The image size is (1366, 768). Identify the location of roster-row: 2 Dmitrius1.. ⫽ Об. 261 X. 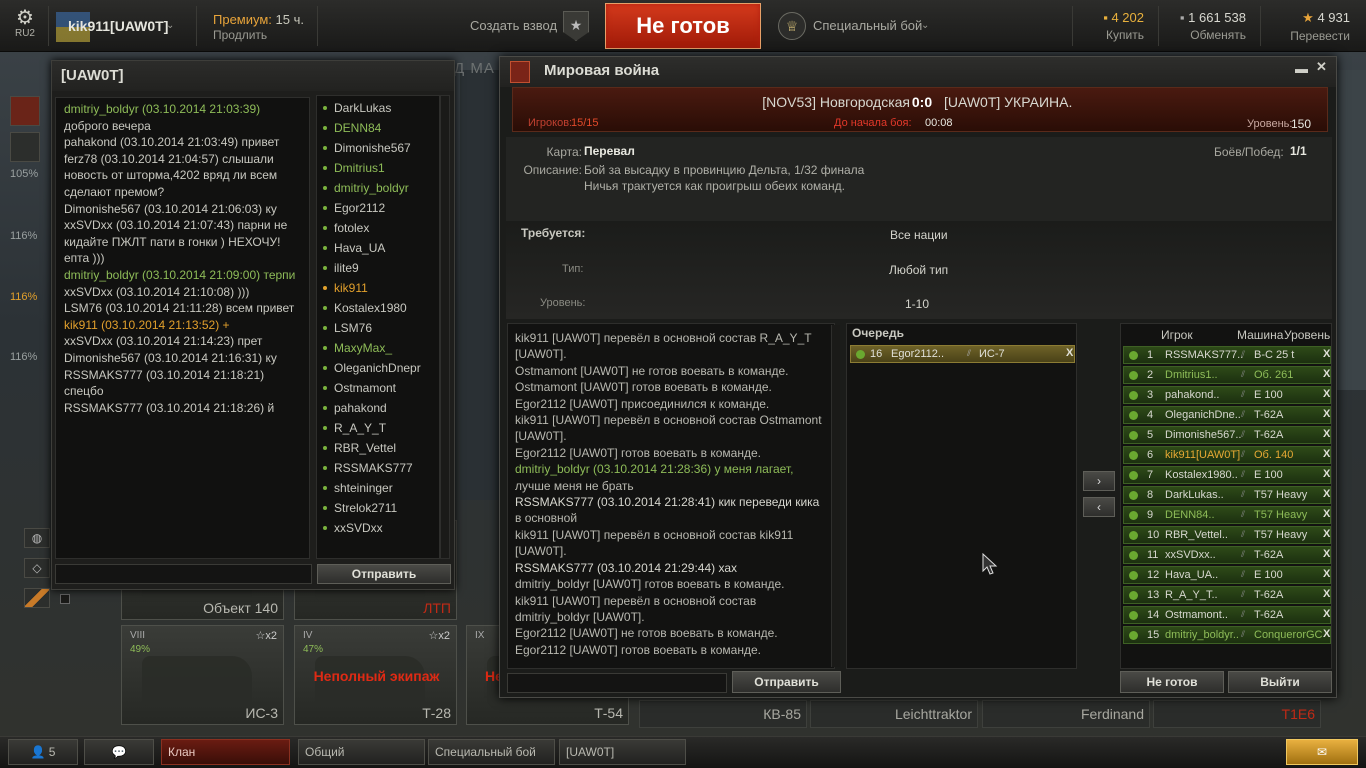
(1227, 375).